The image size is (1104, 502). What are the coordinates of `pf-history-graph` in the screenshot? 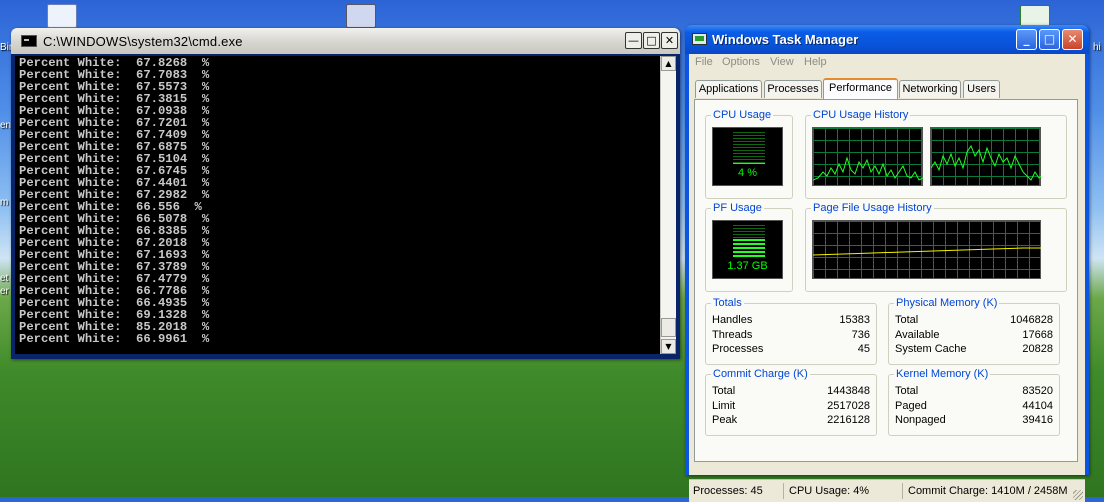 It's located at (926, 249).